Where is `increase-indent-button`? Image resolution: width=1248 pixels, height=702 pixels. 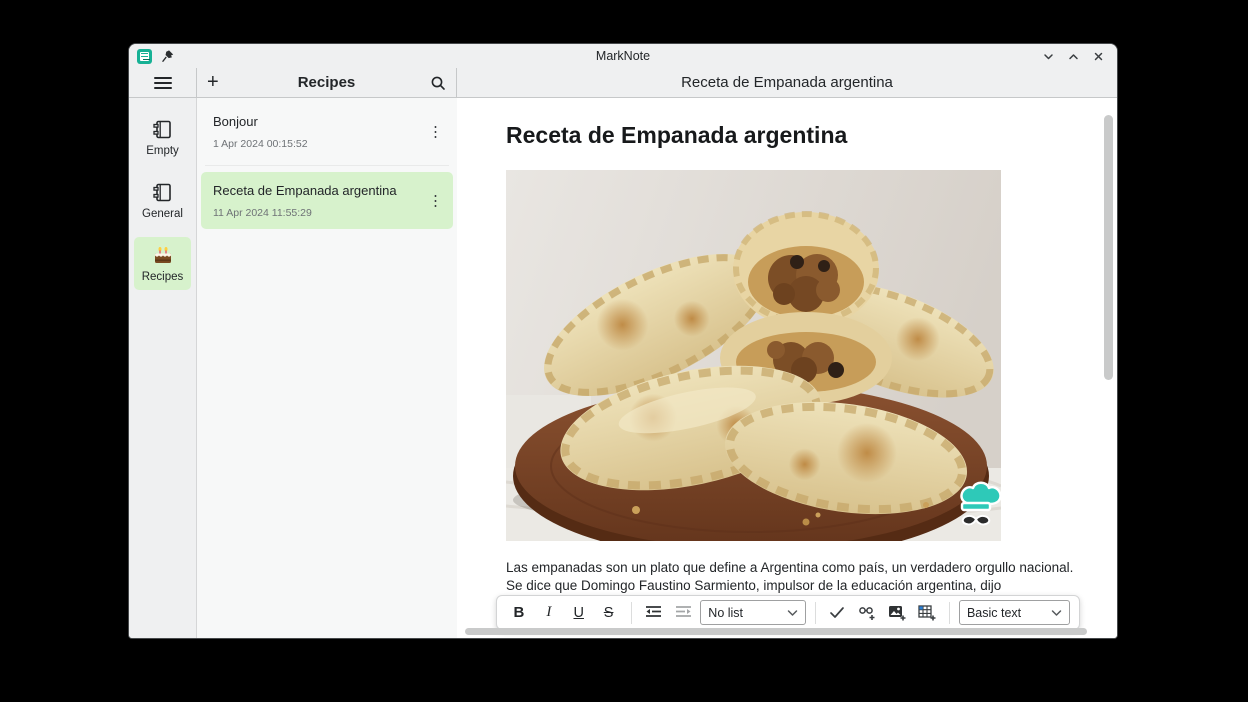
increase-indent-button is located at coordinates (683, 613).